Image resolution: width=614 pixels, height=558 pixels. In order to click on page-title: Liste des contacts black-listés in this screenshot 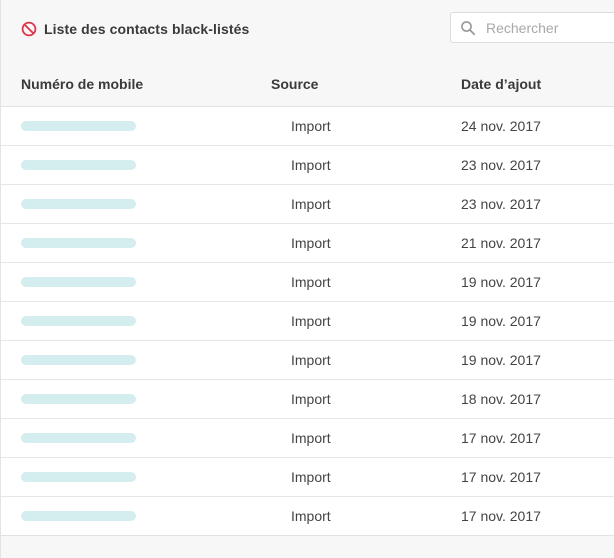, I will do `click(147, 29)`.